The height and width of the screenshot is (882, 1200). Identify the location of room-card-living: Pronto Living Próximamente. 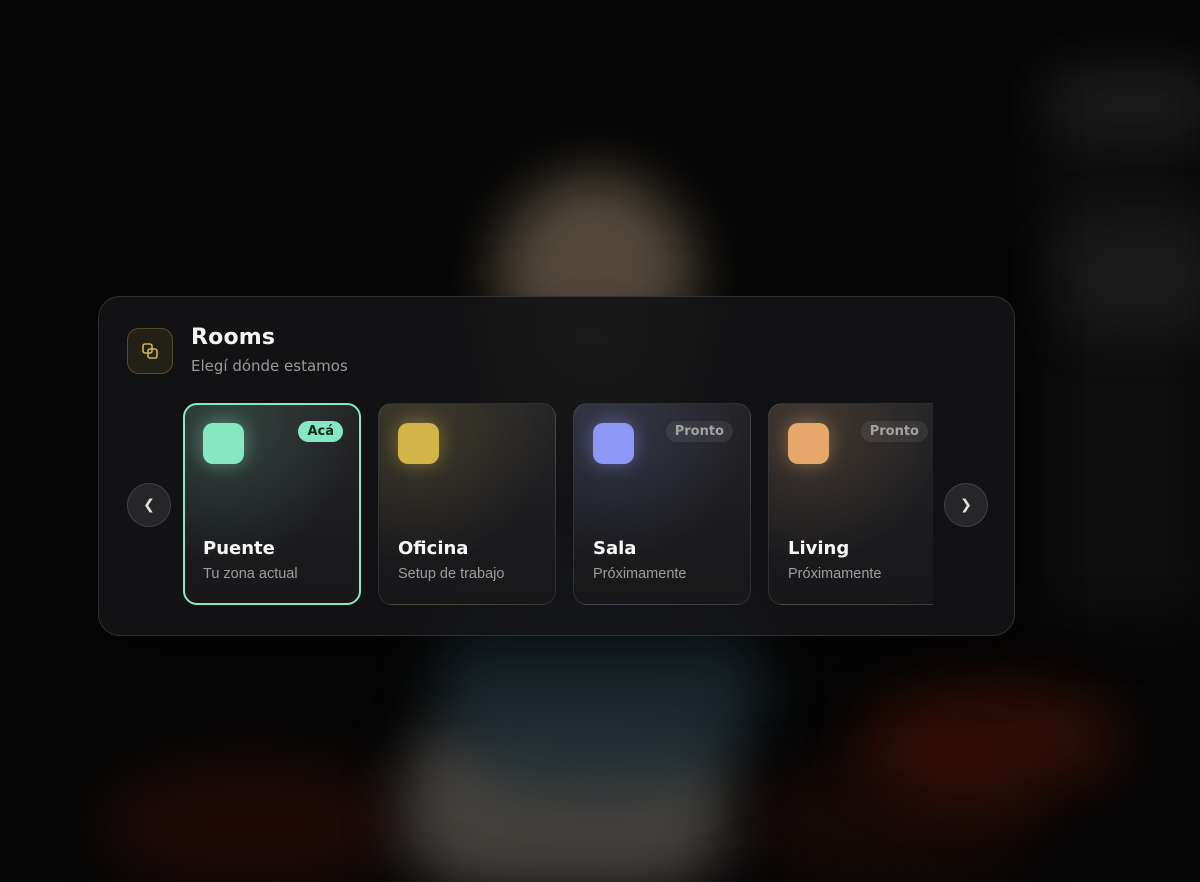
(850, 504).